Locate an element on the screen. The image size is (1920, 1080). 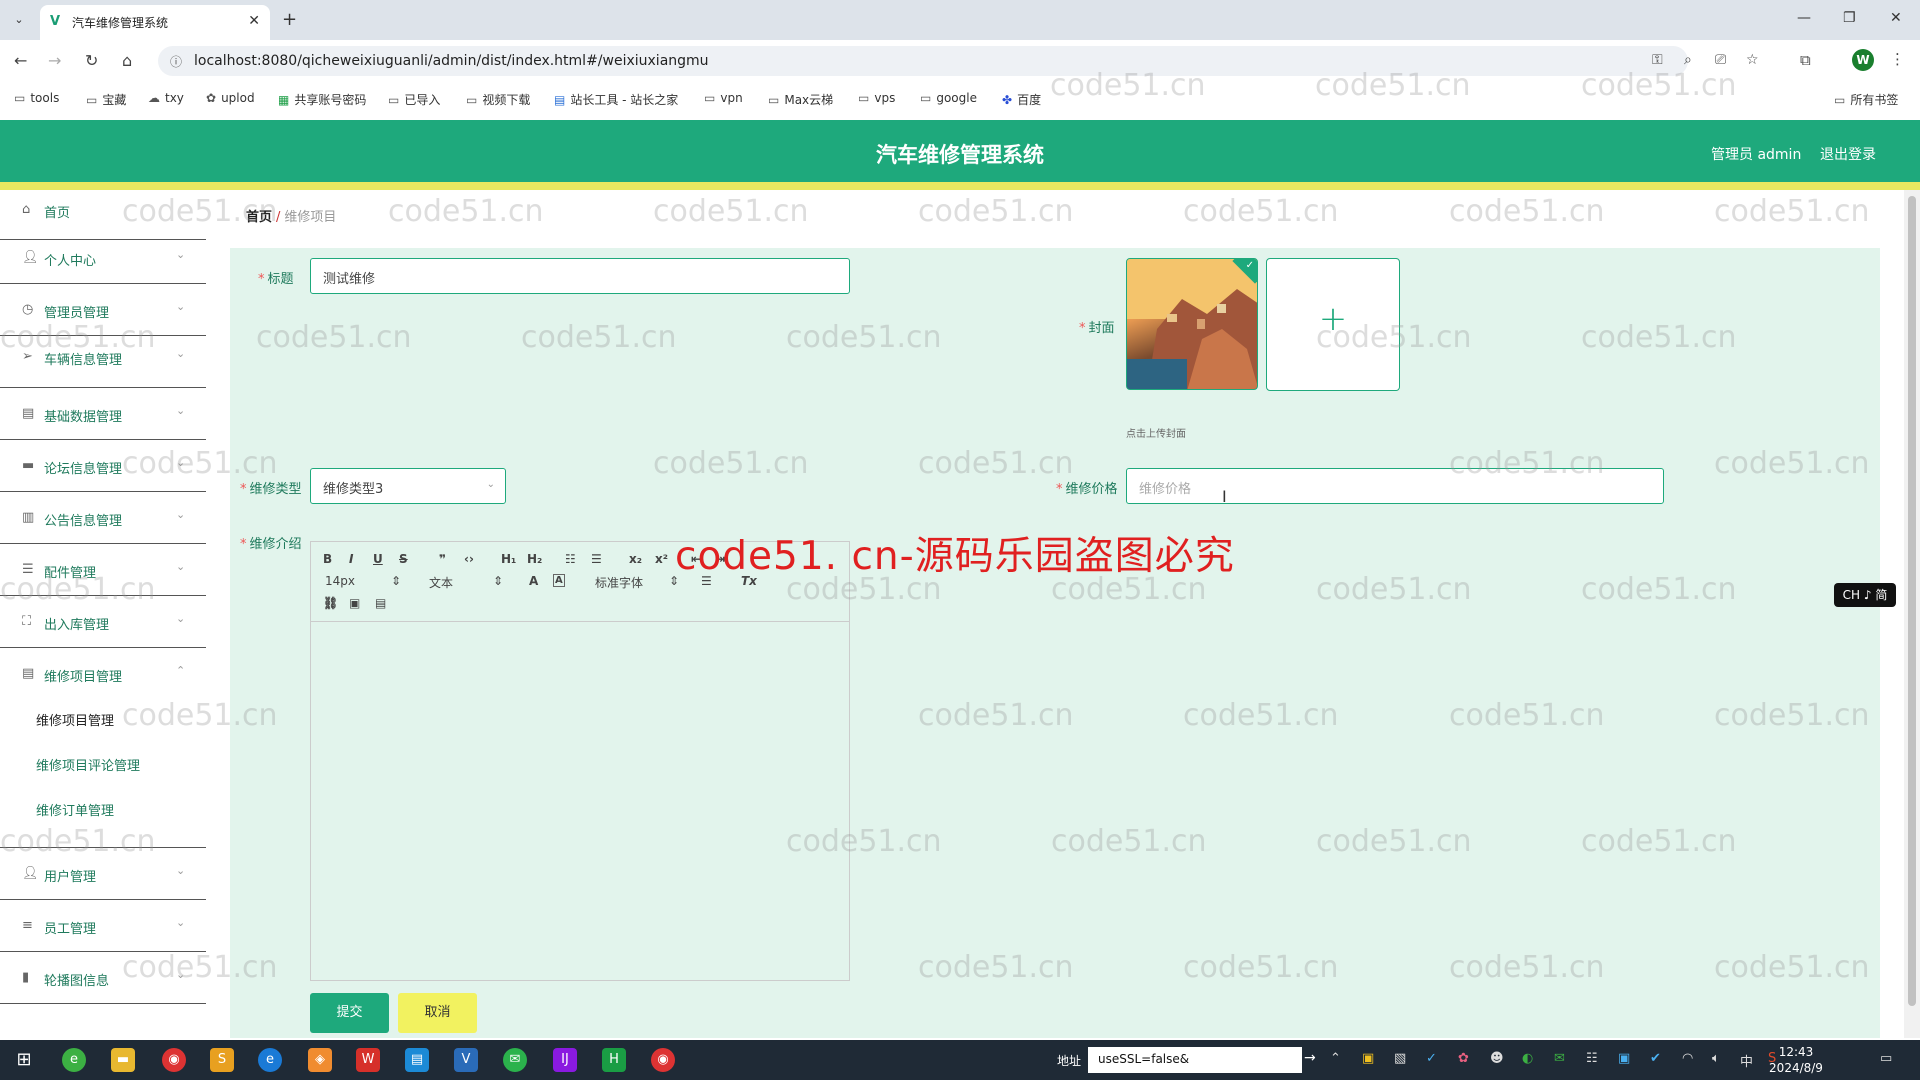
video-icon: ▤ is located at coordinates (380, 603).